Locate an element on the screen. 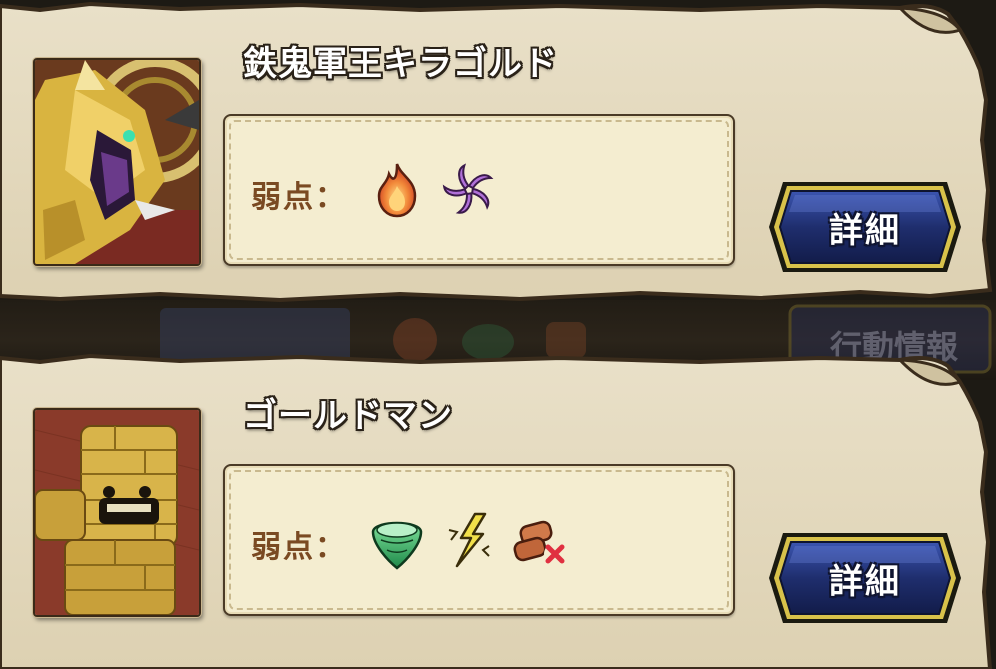 This screenshot has height=669, width=996. fire-icon is located at coordinates (397, 190).